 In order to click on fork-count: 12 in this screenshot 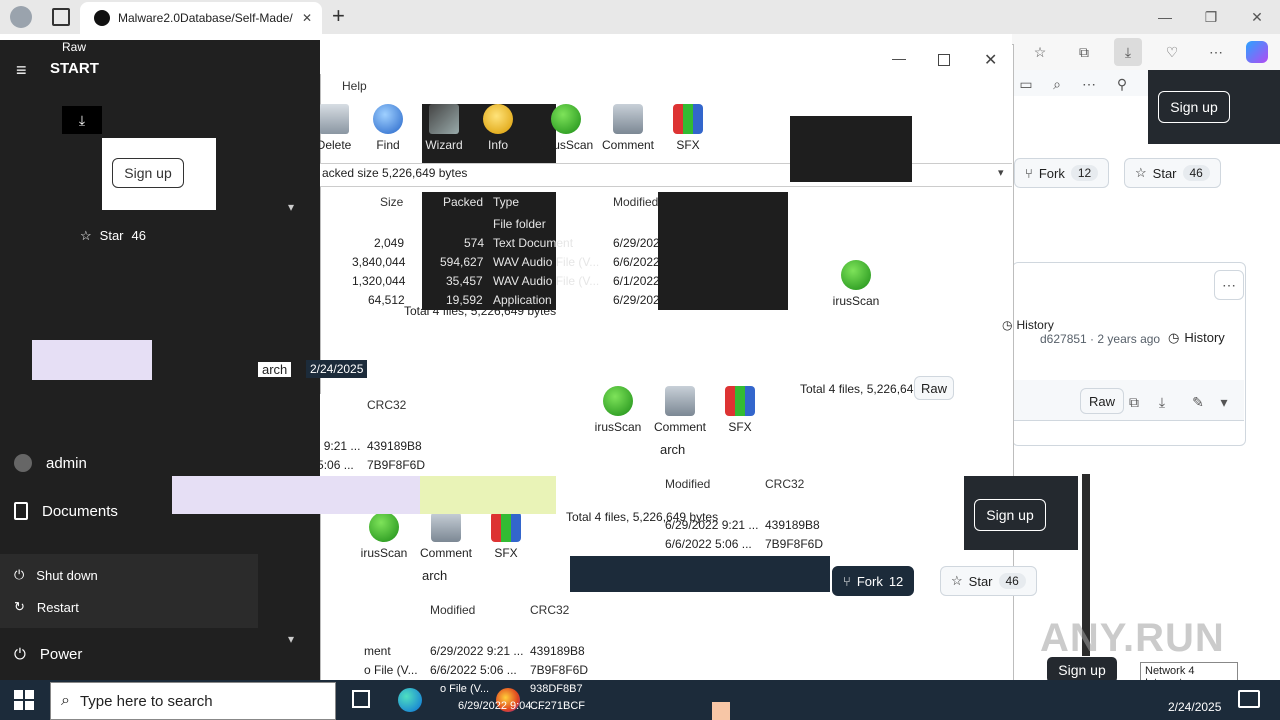, I will do `click(1084, 173)`.